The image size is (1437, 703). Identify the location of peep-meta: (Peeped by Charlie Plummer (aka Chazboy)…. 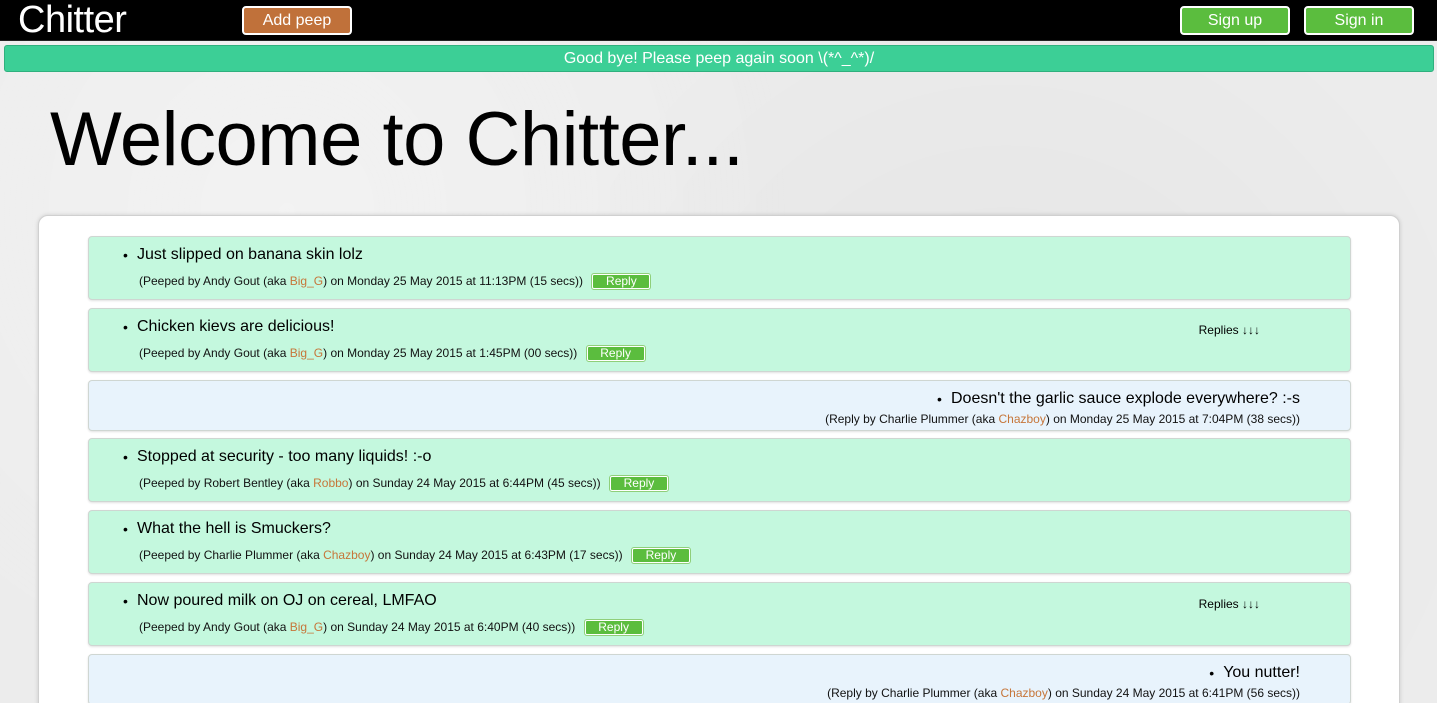
(415, 556).